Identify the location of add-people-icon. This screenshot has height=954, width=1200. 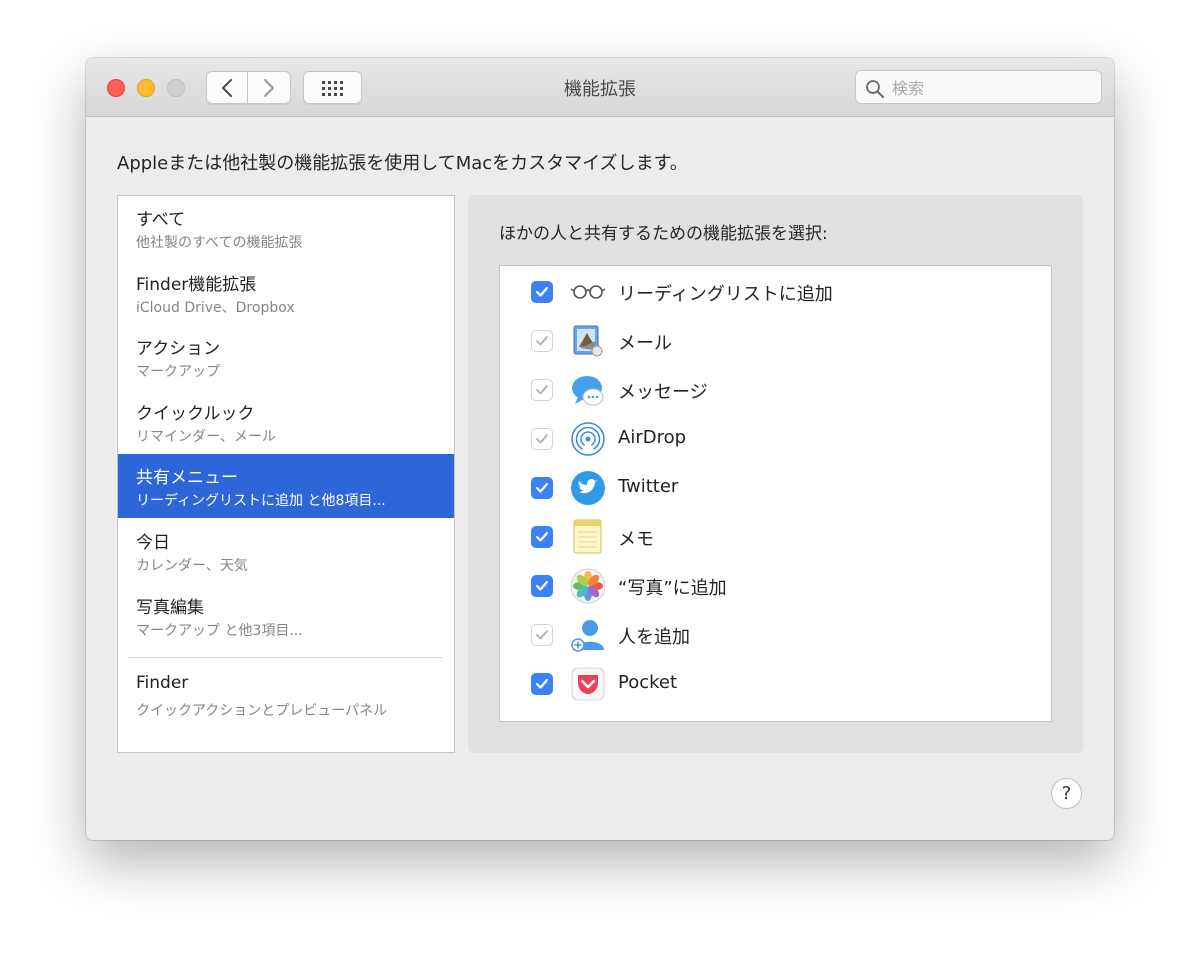
(587, 636).